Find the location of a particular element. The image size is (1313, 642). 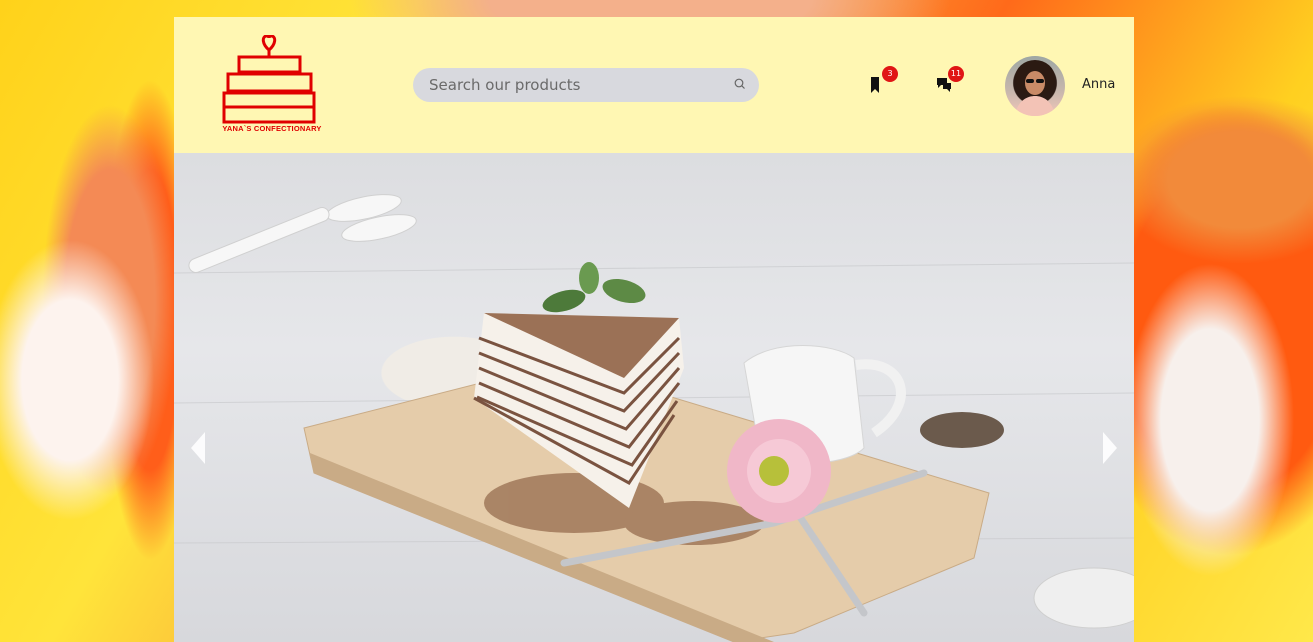

chevron-left-icon is located at coordinates (198, 448).